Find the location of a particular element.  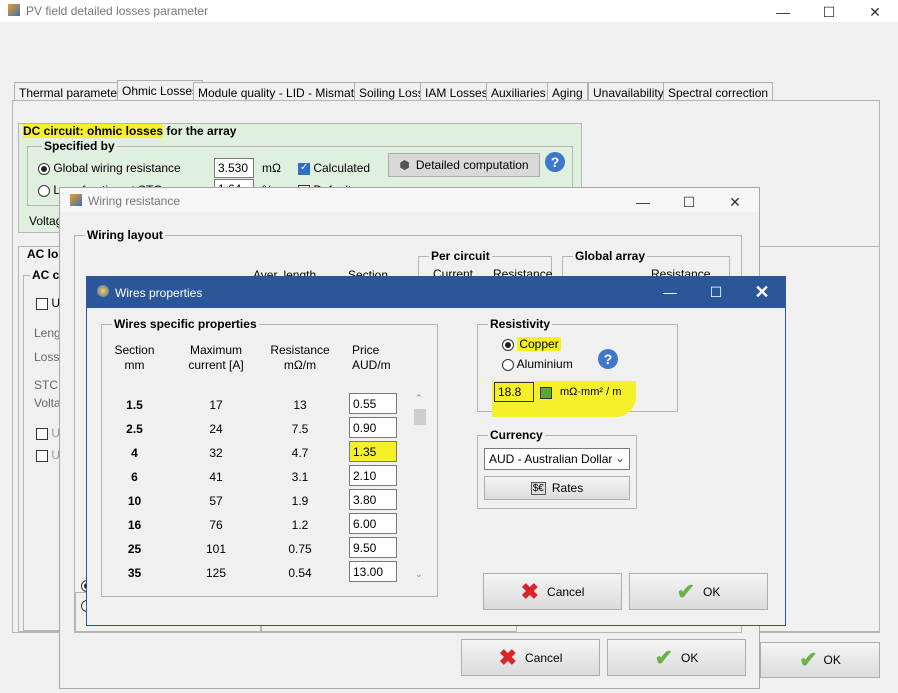

wire-section-cell: 10 is located at coordinates (134, 501).